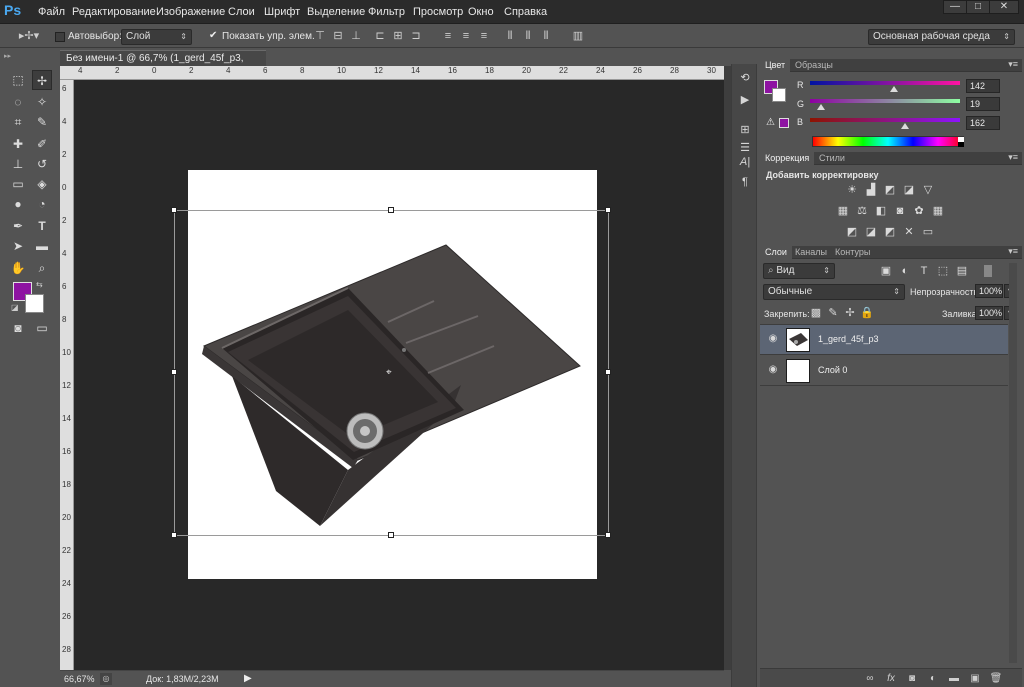  Describe the element at coordinates (356, 36) in the screenshot. I see `align-bottom-icon: ⊥` at that location.